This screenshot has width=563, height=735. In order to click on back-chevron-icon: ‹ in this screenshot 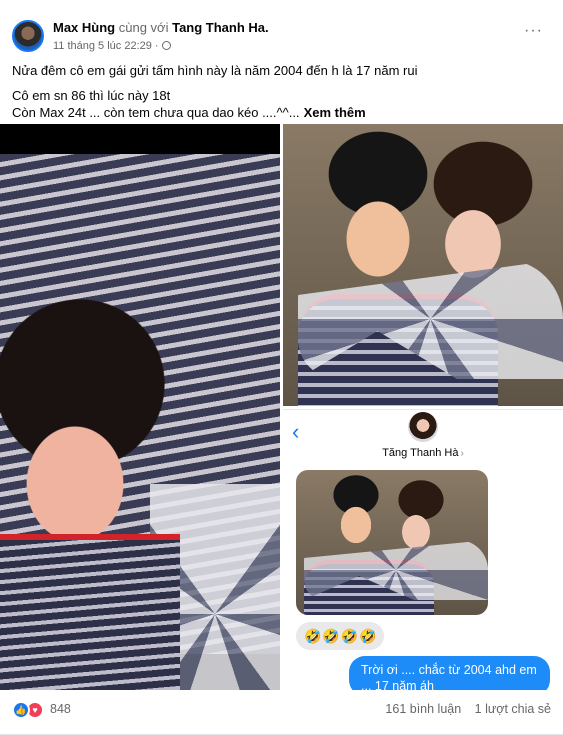, I will do `click(296, 431)`.